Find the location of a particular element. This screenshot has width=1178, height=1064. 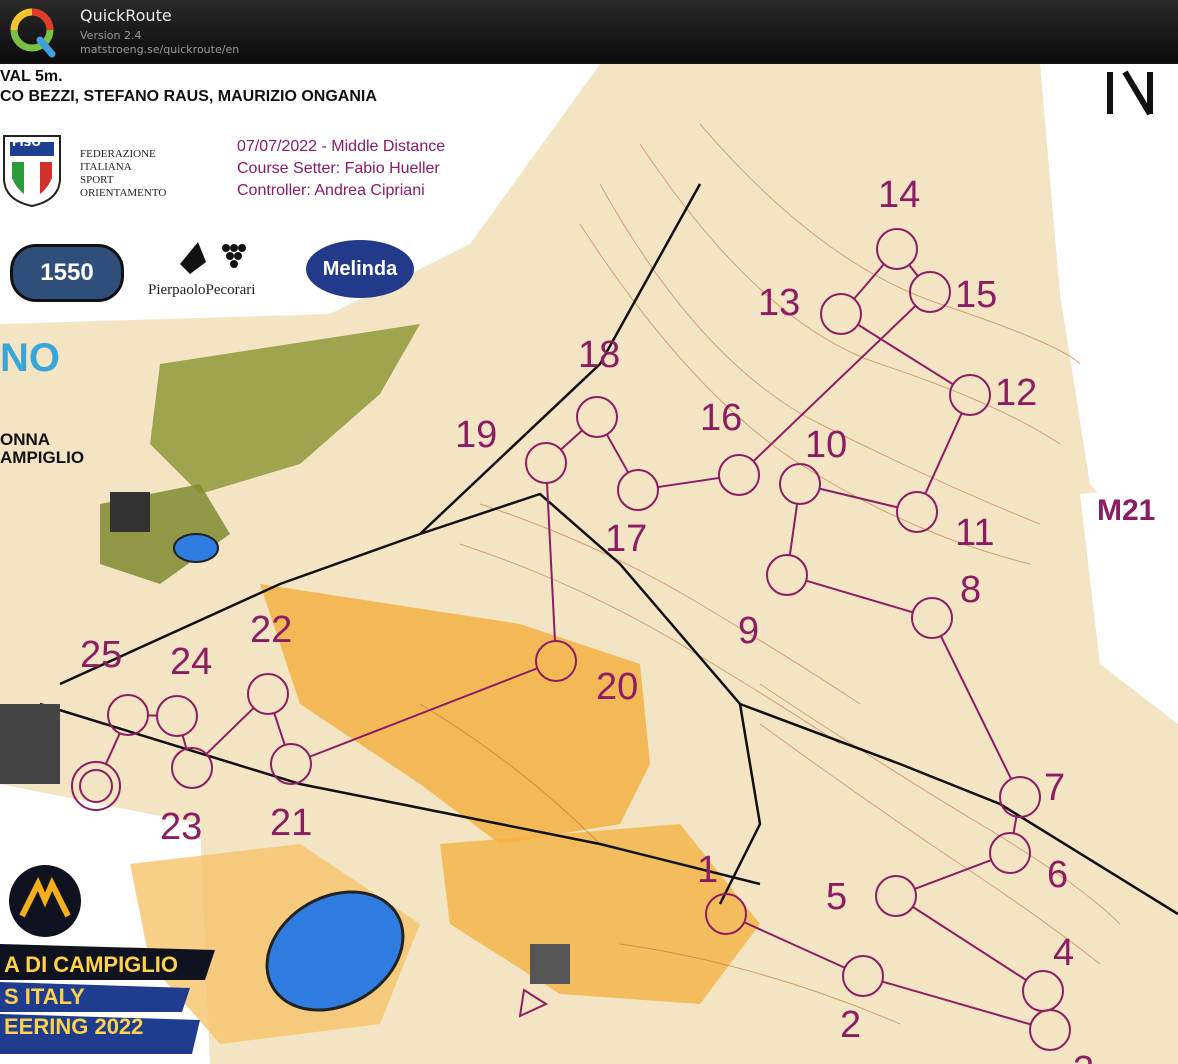

control-number-12: 12 is located at coordinates (1016, 393).